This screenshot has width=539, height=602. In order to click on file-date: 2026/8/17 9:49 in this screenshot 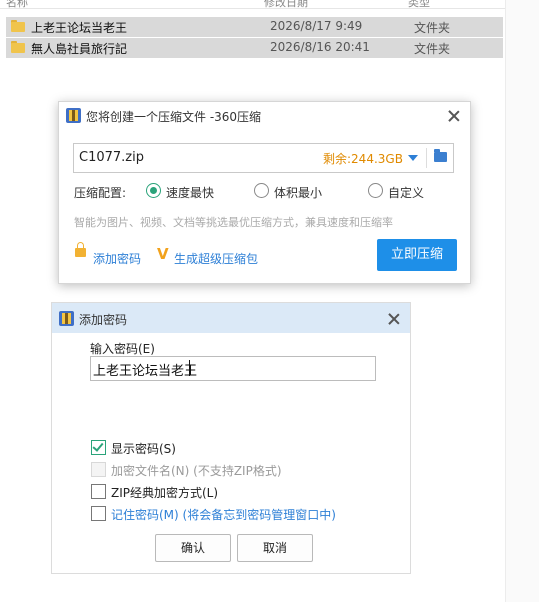, I will do `click(316, 26)`.